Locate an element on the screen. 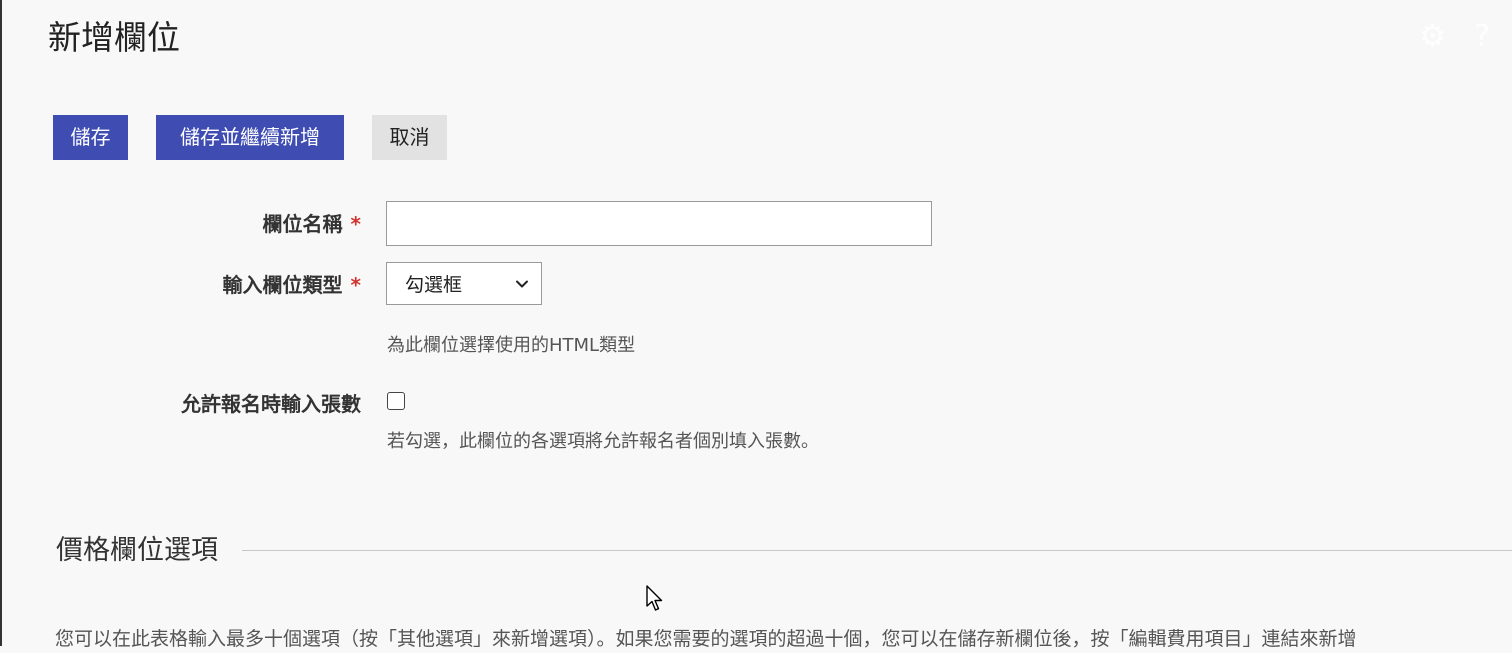 The image size is (1512, 653). cancel-button: 取消 is located at coordinates (409, 137).